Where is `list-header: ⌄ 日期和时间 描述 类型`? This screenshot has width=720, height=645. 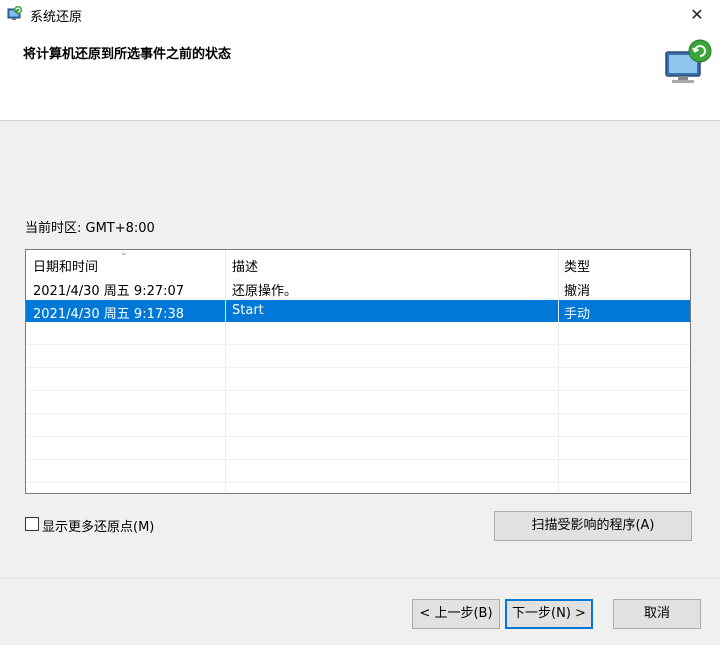 list-header: ⌄ 日期和时间 描述 类型 is located at coordinates (358, 263).